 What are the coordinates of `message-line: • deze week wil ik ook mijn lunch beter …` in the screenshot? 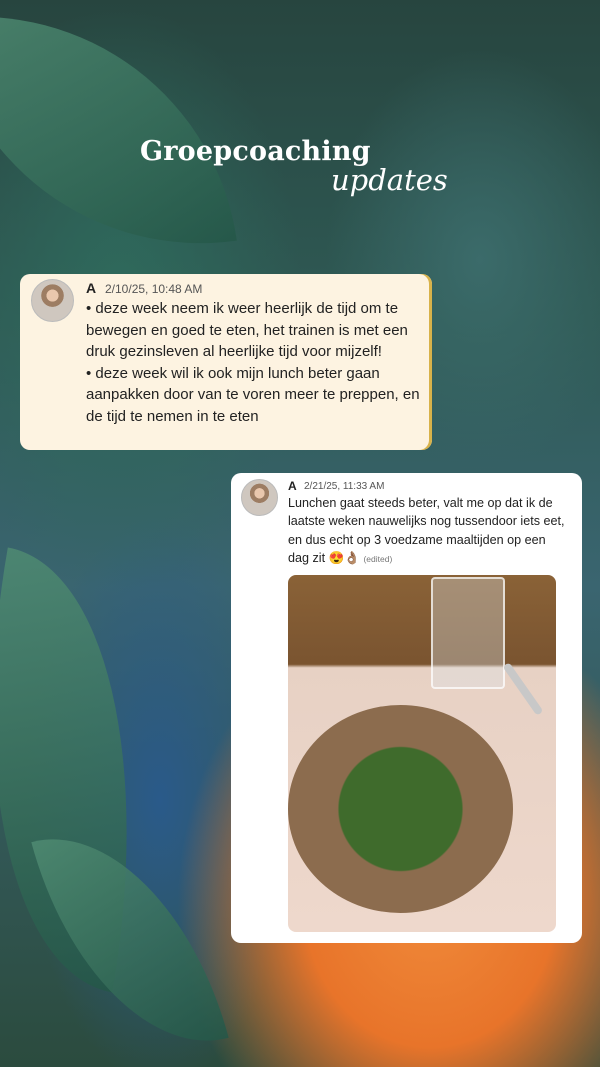 It's located at (253, 394).